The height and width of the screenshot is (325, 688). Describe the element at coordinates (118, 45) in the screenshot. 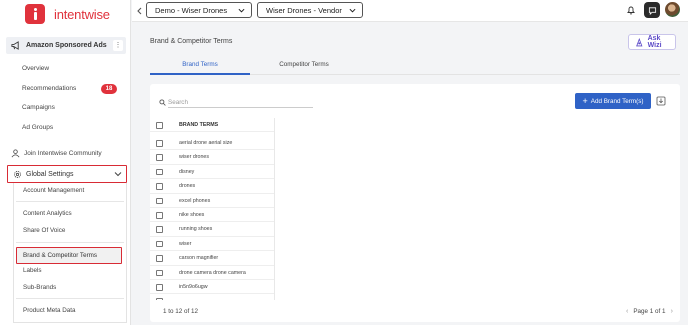

I see `more-options-icon: ⋮` at that location.